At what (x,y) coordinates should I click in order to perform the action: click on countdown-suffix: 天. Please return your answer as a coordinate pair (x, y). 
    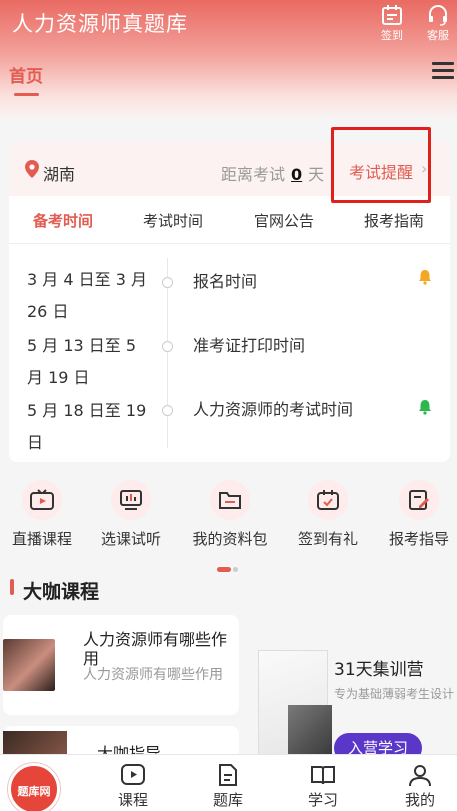
    Looking at the image, I should click on (316, 174).